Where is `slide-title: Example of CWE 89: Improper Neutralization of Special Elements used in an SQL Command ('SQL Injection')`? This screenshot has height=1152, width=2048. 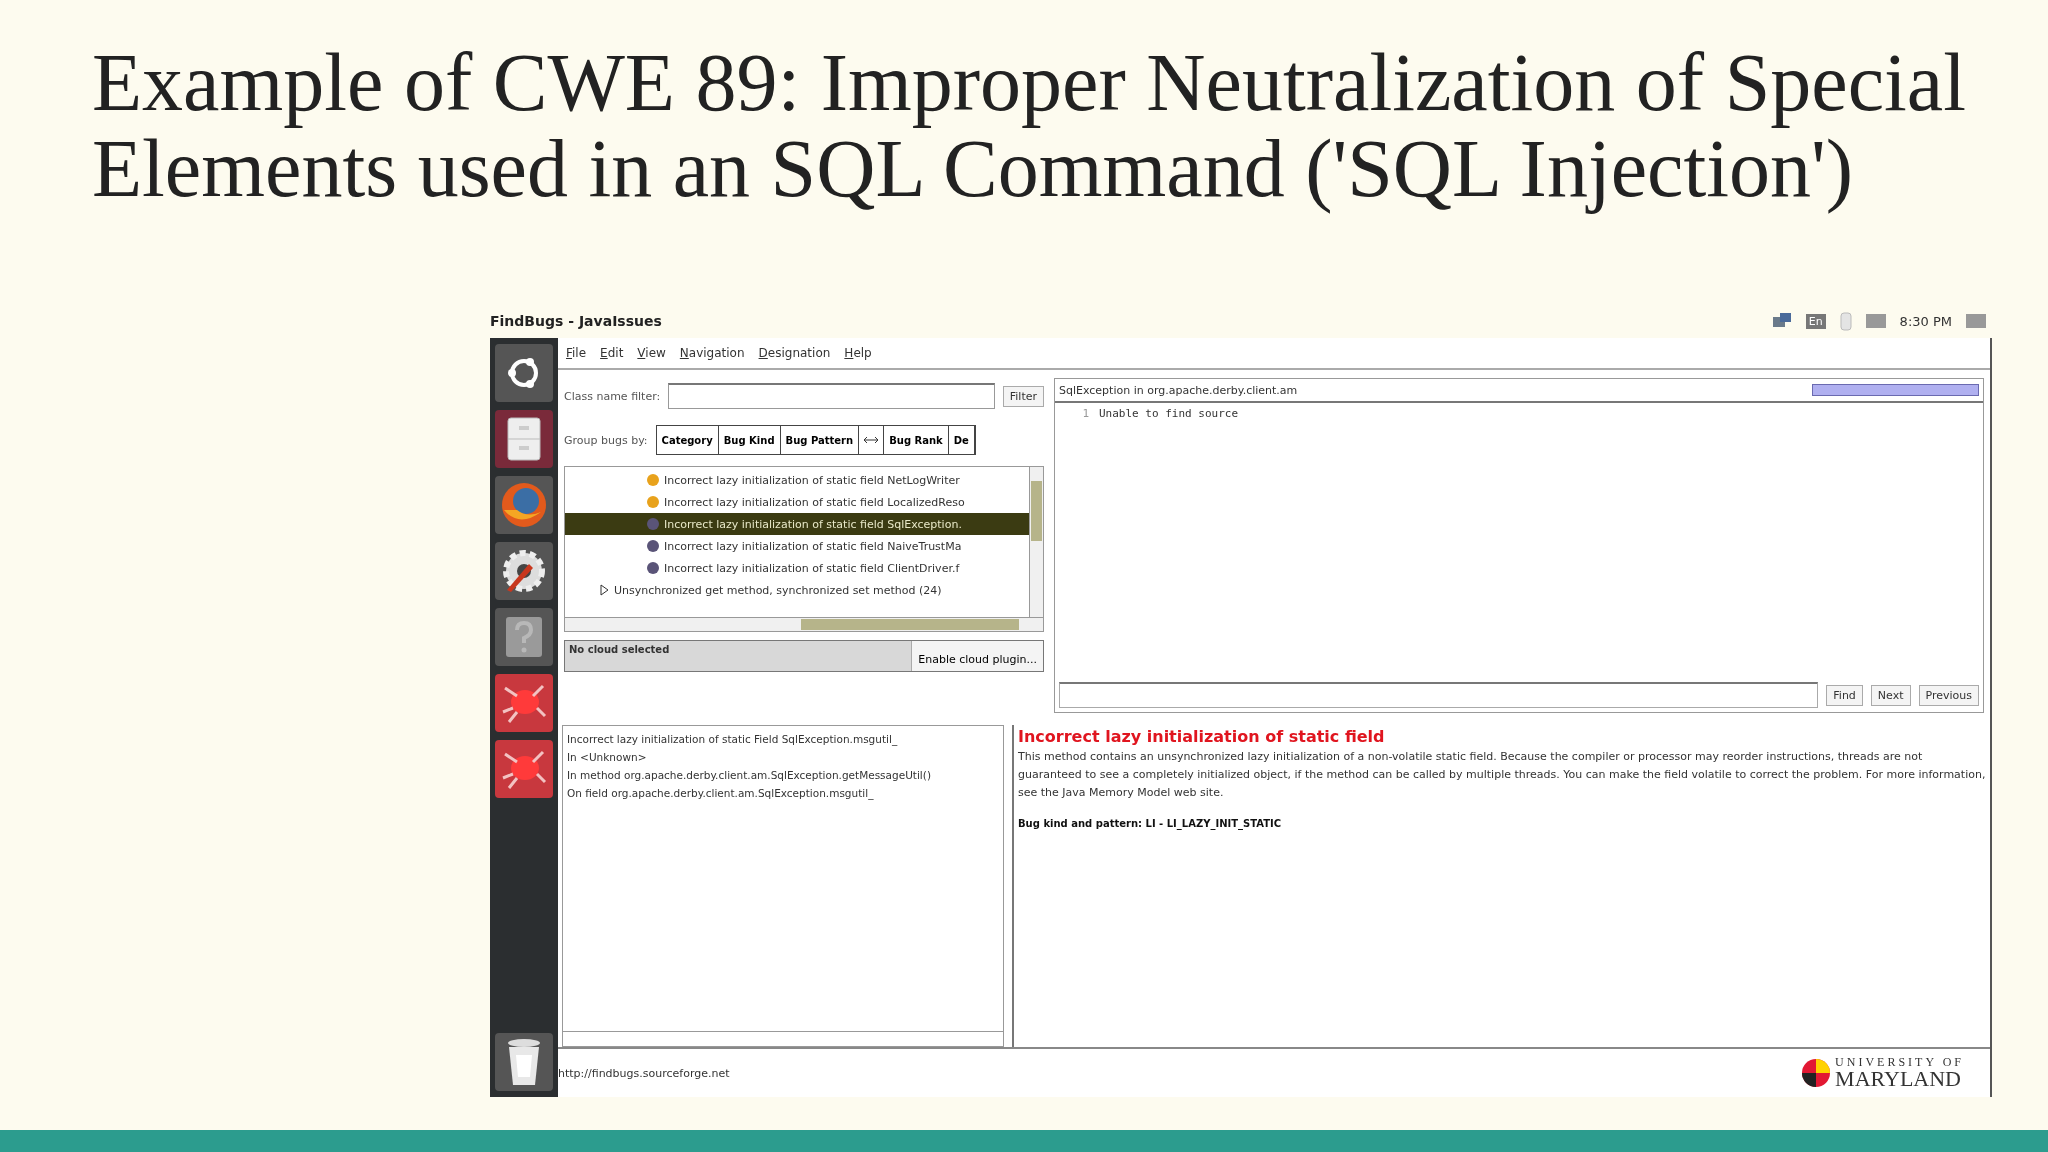
slide-title: Example of CWE 89: Improper Neutralization of Special Elements used in an SQL Command ('SQL Injection') is located at coordinates (1029, 126).